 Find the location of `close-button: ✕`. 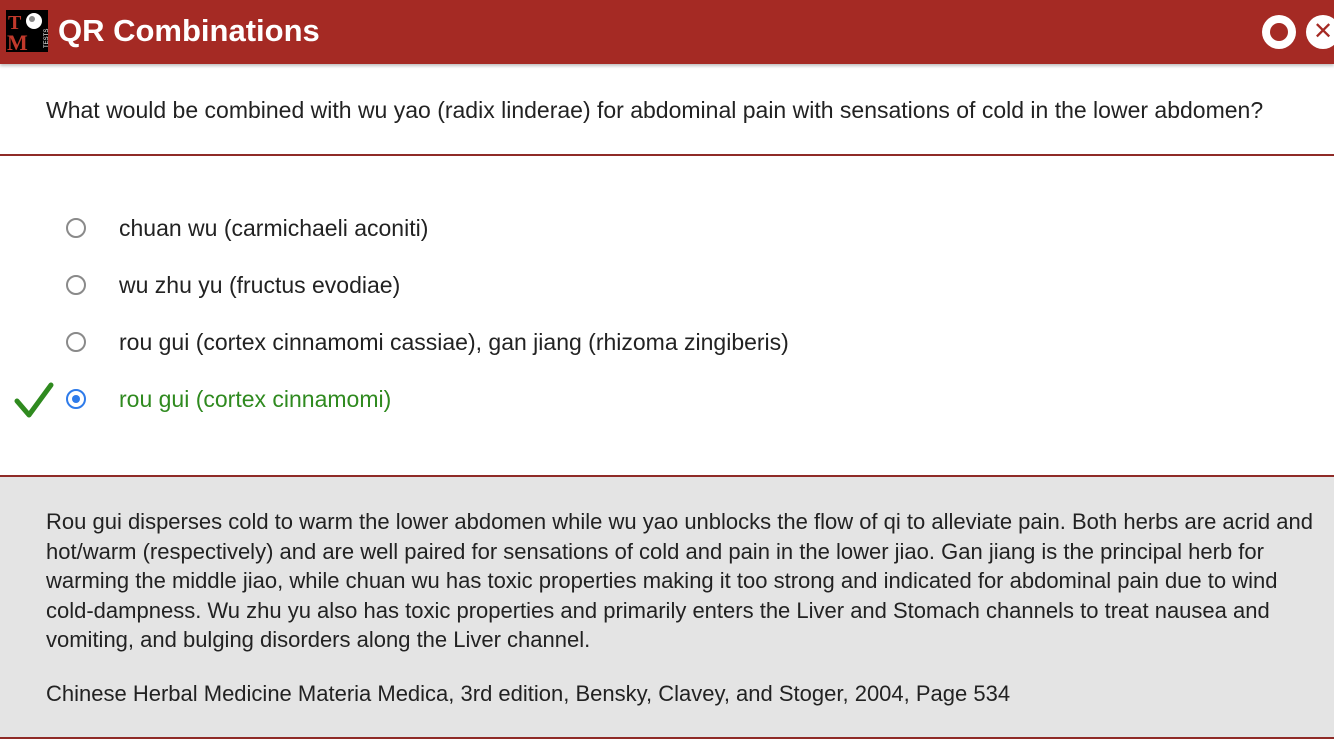

close-button: ✕ is located at coordinates (1320, 32).